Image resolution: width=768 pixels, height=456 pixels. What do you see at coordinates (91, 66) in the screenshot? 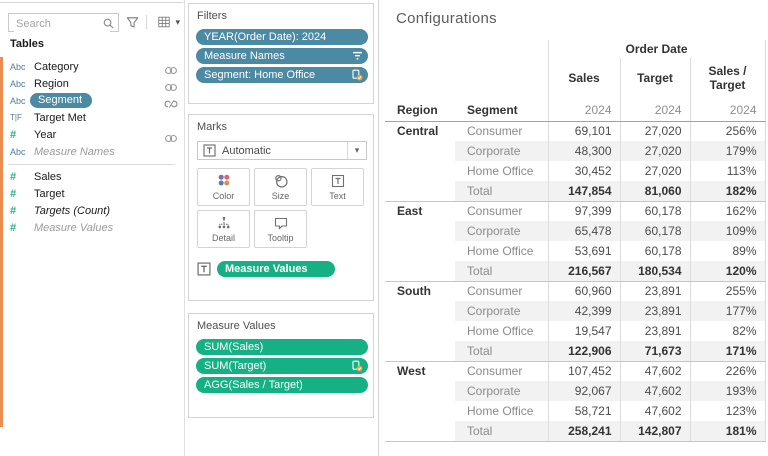
I see `field-row-category: Abc Category` at bounding box center [91, 66].